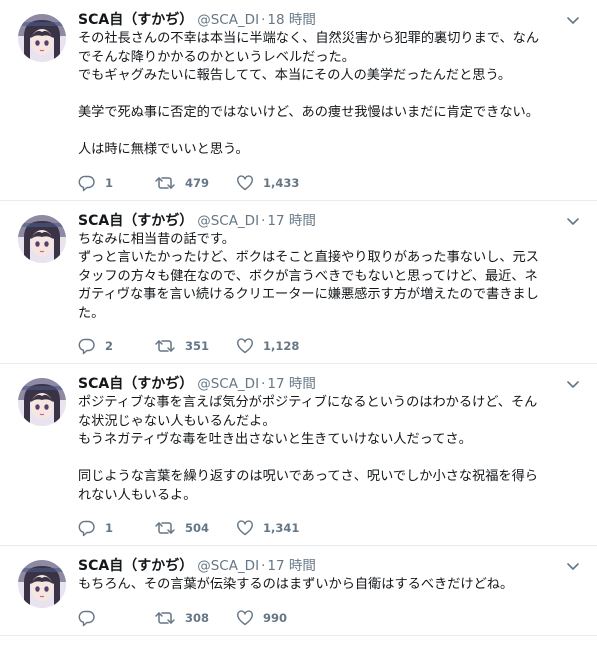  I want to click on tweet-actions: 1 479 1,433, so click(329, 183).